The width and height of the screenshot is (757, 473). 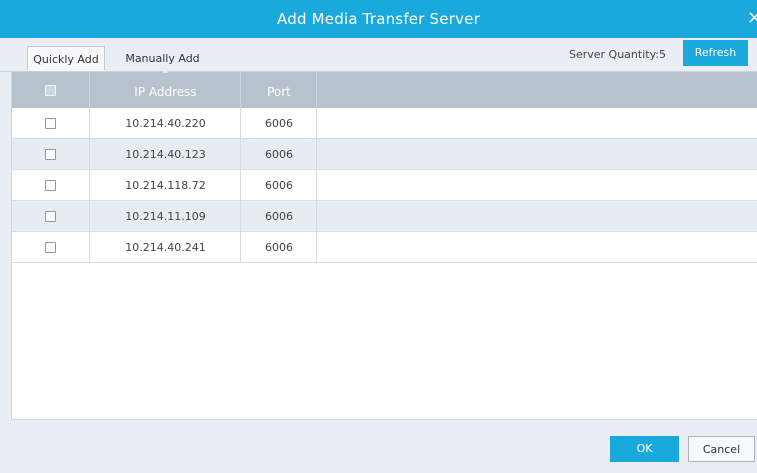 What do you see at coordinates (165, 123) in the screenshot?
I see `row-ip-address: 10.214.40.220` at bounding box center [165, 123].